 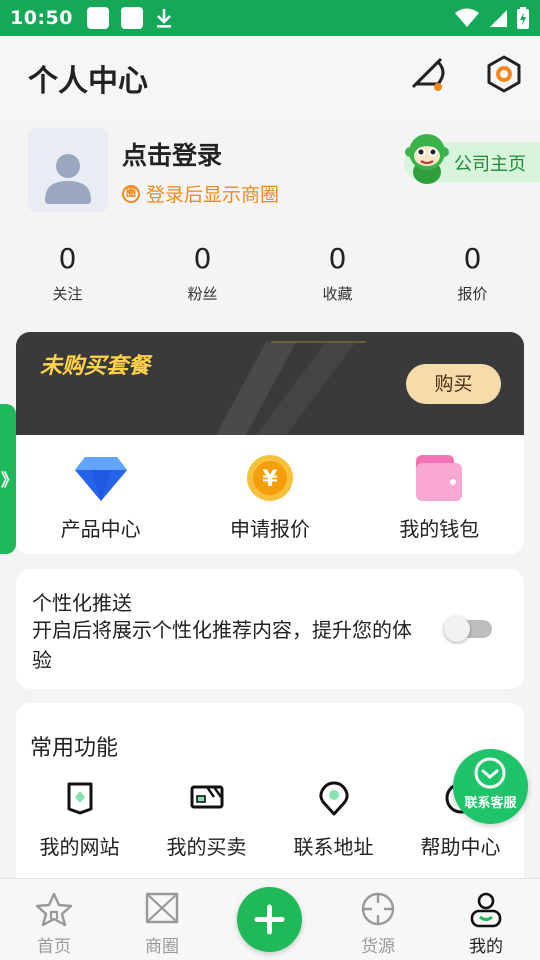 I want to click on chat-bubble-icon, so click(x=490, y=773).